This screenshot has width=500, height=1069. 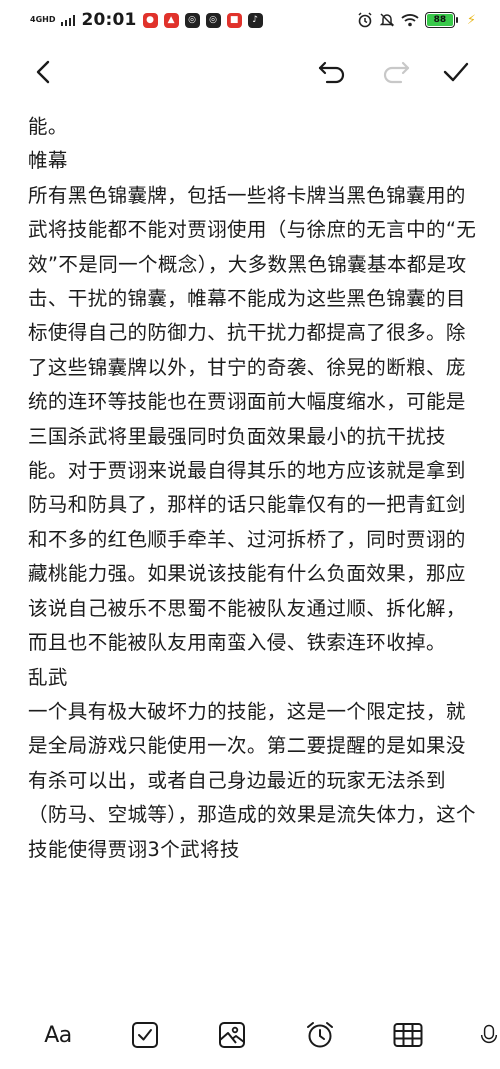 I want to click on note-paragraph: 能。, so click(x=253, y=127).